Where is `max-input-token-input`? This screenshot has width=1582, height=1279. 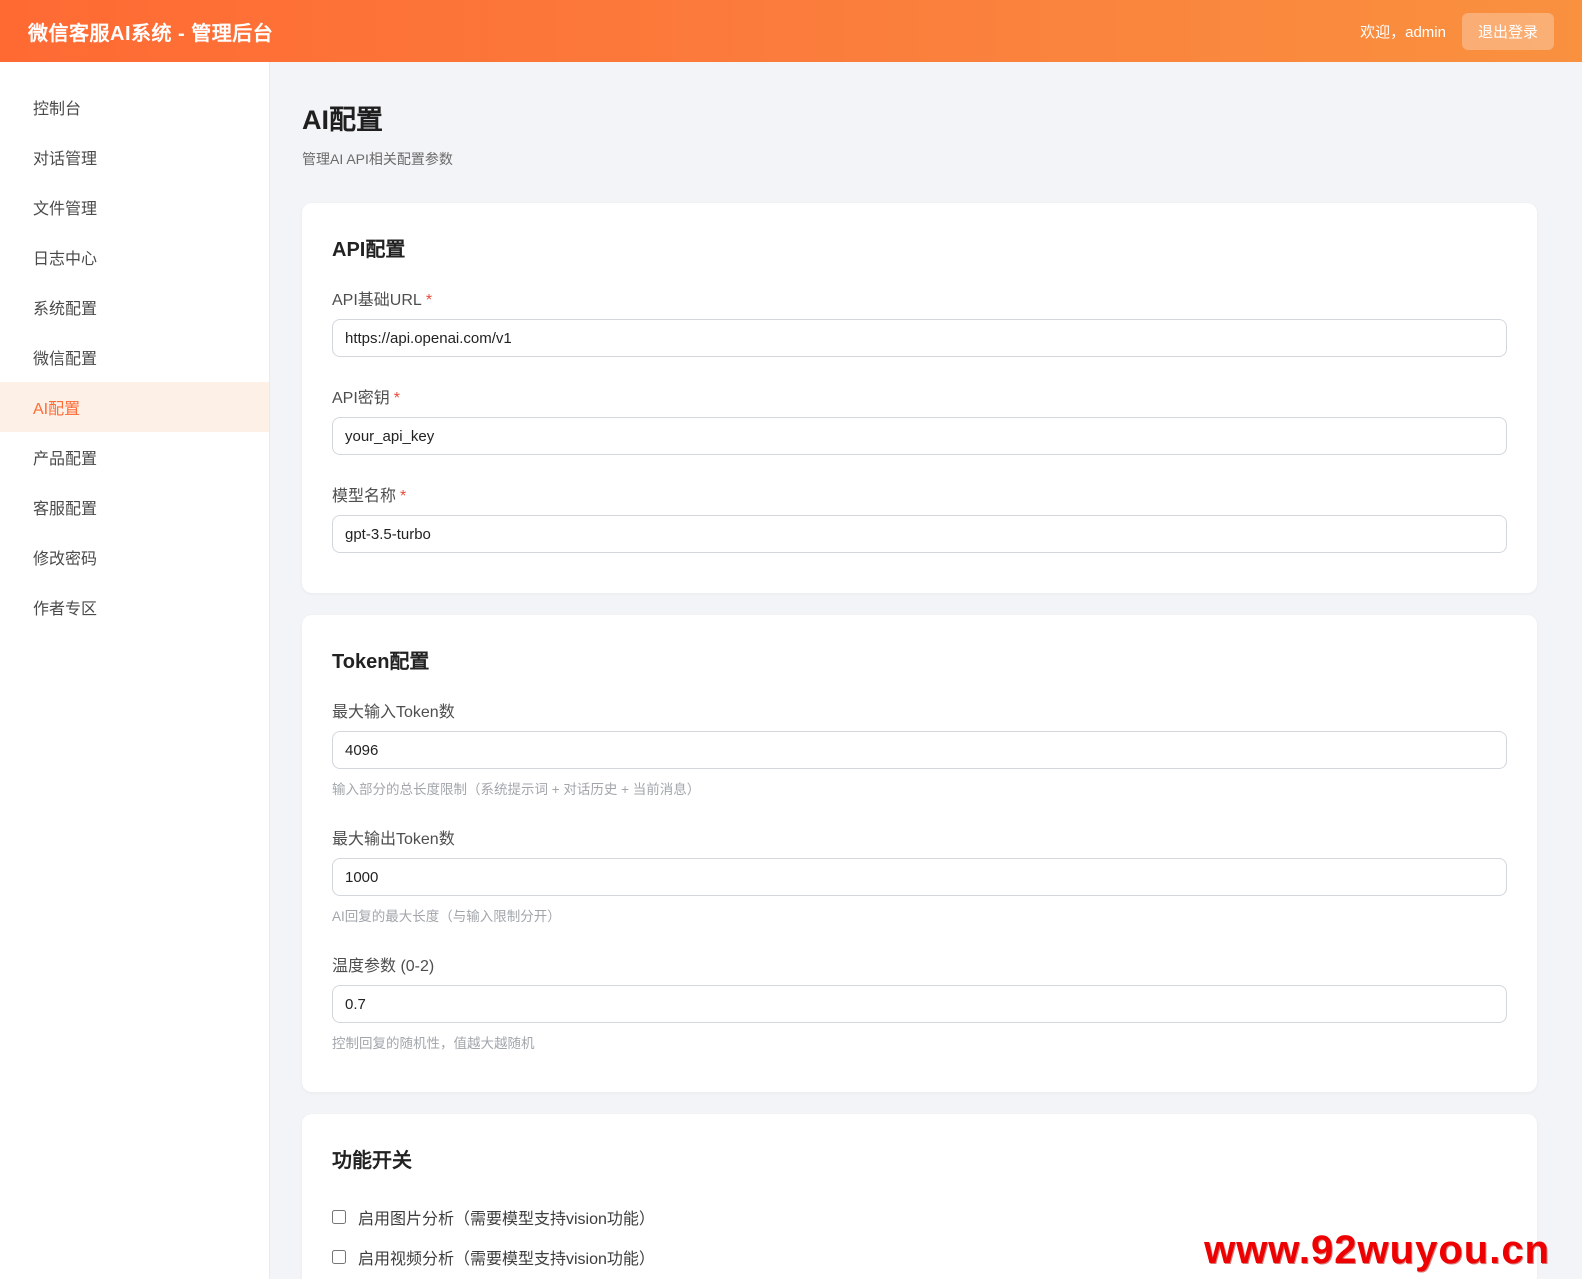
max-input-token-input is located at coordinates (919, 750).